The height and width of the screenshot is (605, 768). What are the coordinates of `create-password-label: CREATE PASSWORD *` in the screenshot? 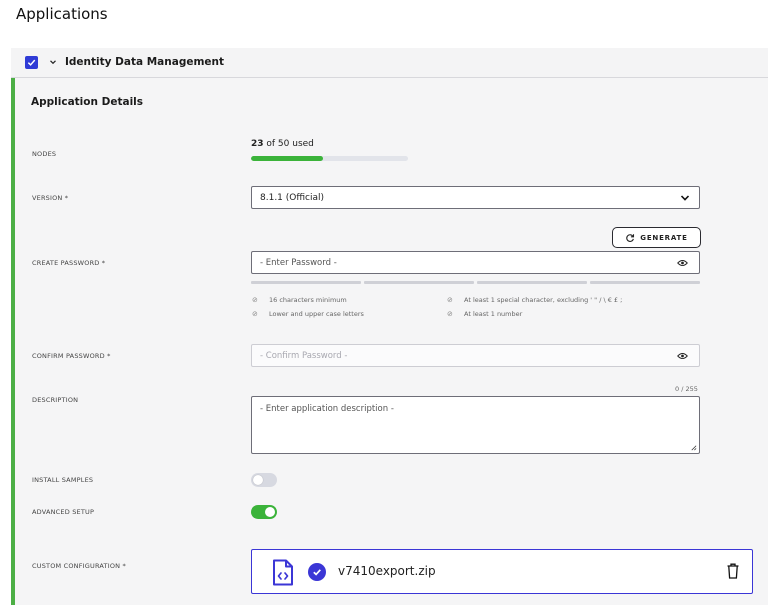 It's located at (69, 263).